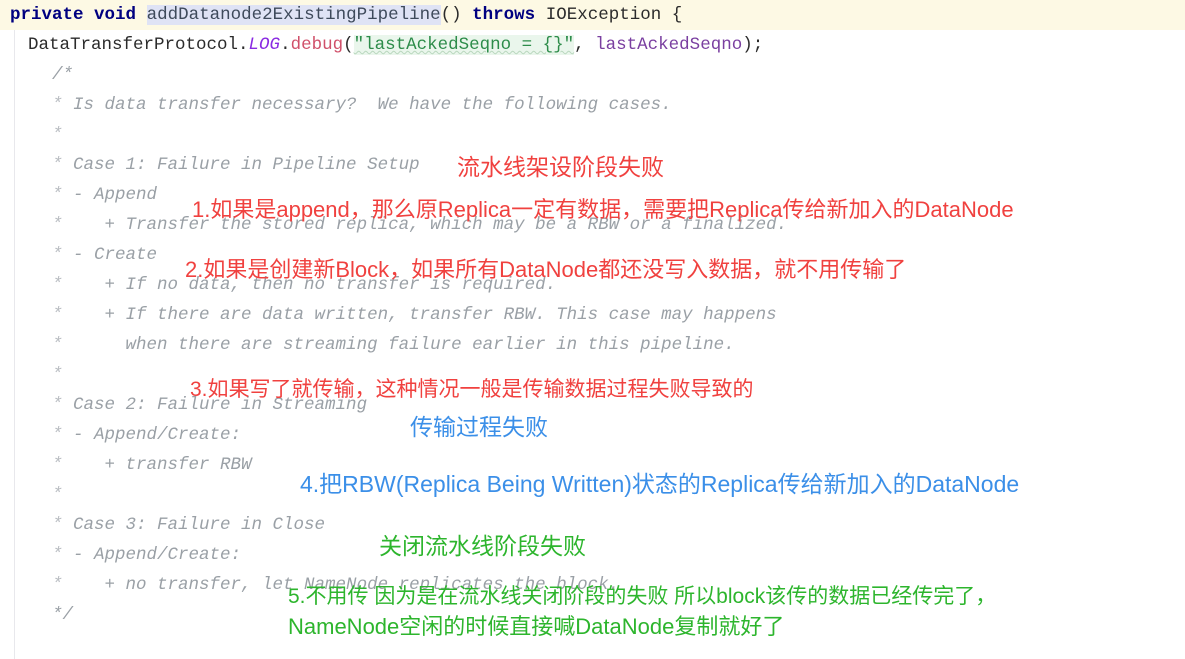  I want to click on comment-line: * + transfer RBW, so click(152, 465).